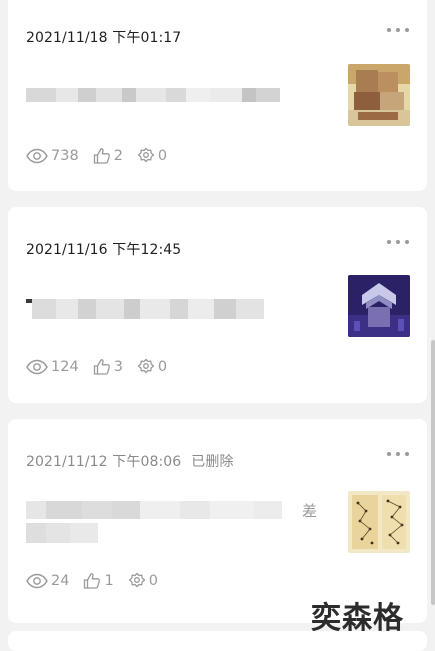 The image size is (435, 651). I want to click on likes-stat: 2, so click(108, 156).